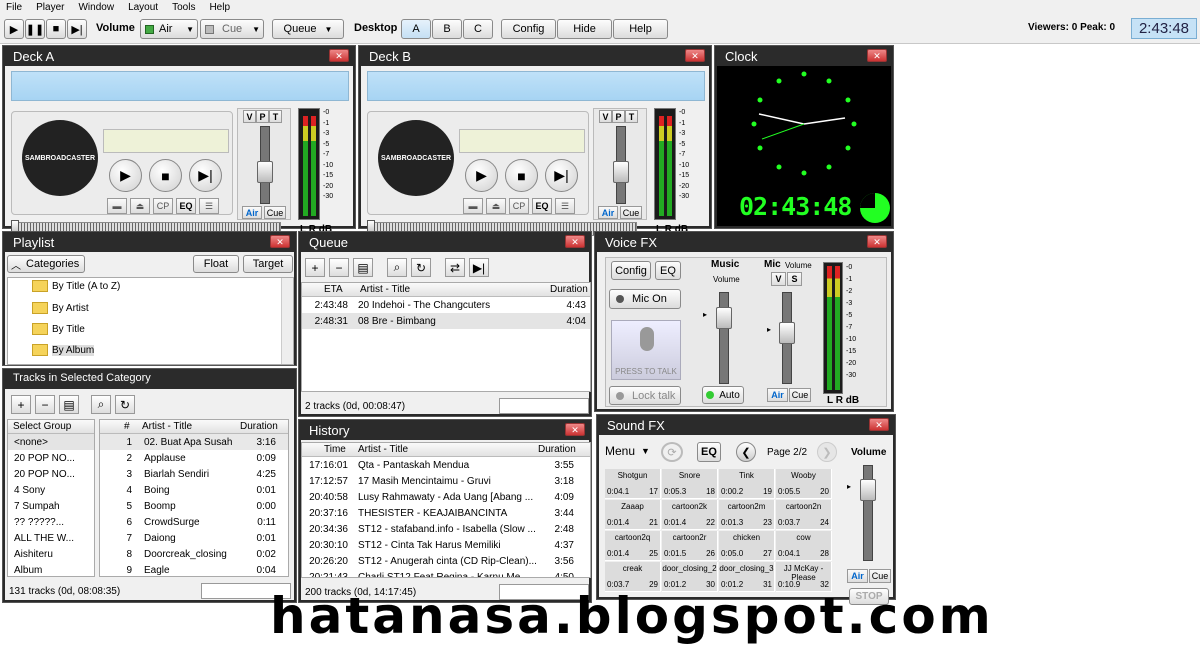 This screenshot has height=645, width=1200. Describe the element at coordinates (125, 404) in the screenshot. I see `refresh-icon: ↻` at that location.